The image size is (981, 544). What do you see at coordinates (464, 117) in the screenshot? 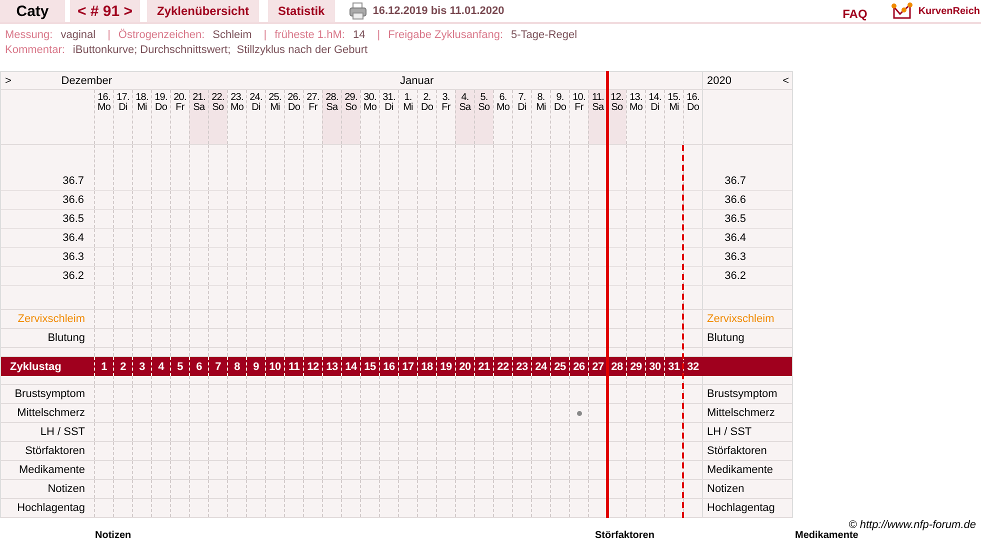
I see `day-header-cell: 4. Sa` at bounding box center [464, 117].